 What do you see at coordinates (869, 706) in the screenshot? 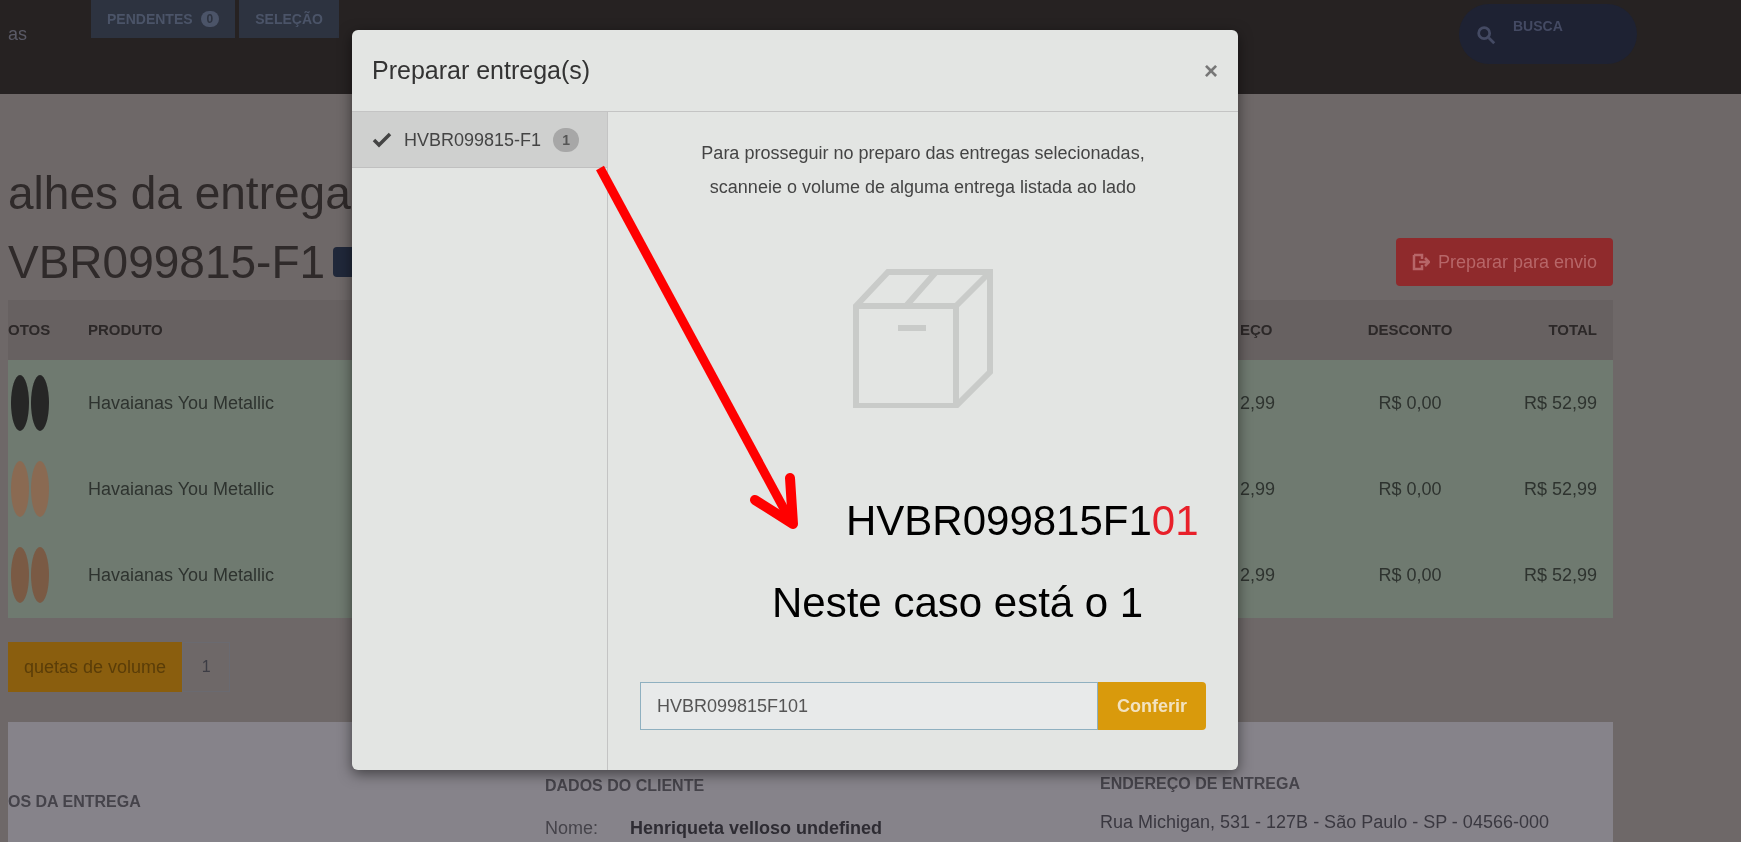
I see `scan-input-field: HVBR099815F101` at bounding box center [869, 706].